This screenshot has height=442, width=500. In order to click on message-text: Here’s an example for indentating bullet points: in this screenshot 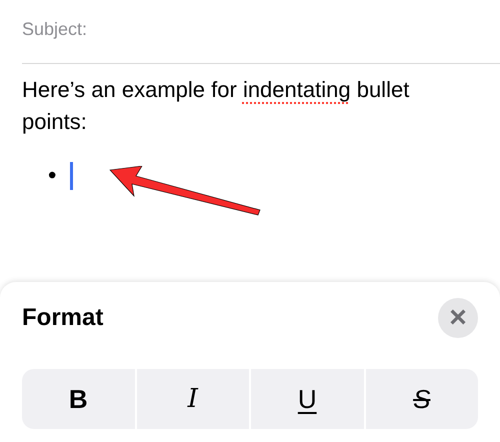, I will do `click(216, 106)`.